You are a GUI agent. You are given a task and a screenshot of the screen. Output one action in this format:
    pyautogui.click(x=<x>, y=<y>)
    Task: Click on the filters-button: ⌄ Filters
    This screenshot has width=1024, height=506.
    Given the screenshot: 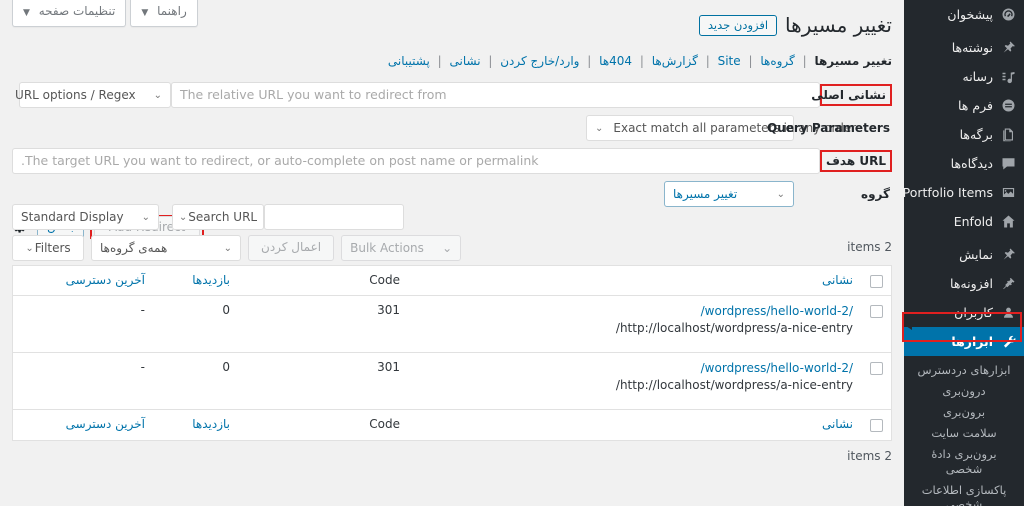 What is the action you would take?
    pyautogui.click(x=48, y=248)
    